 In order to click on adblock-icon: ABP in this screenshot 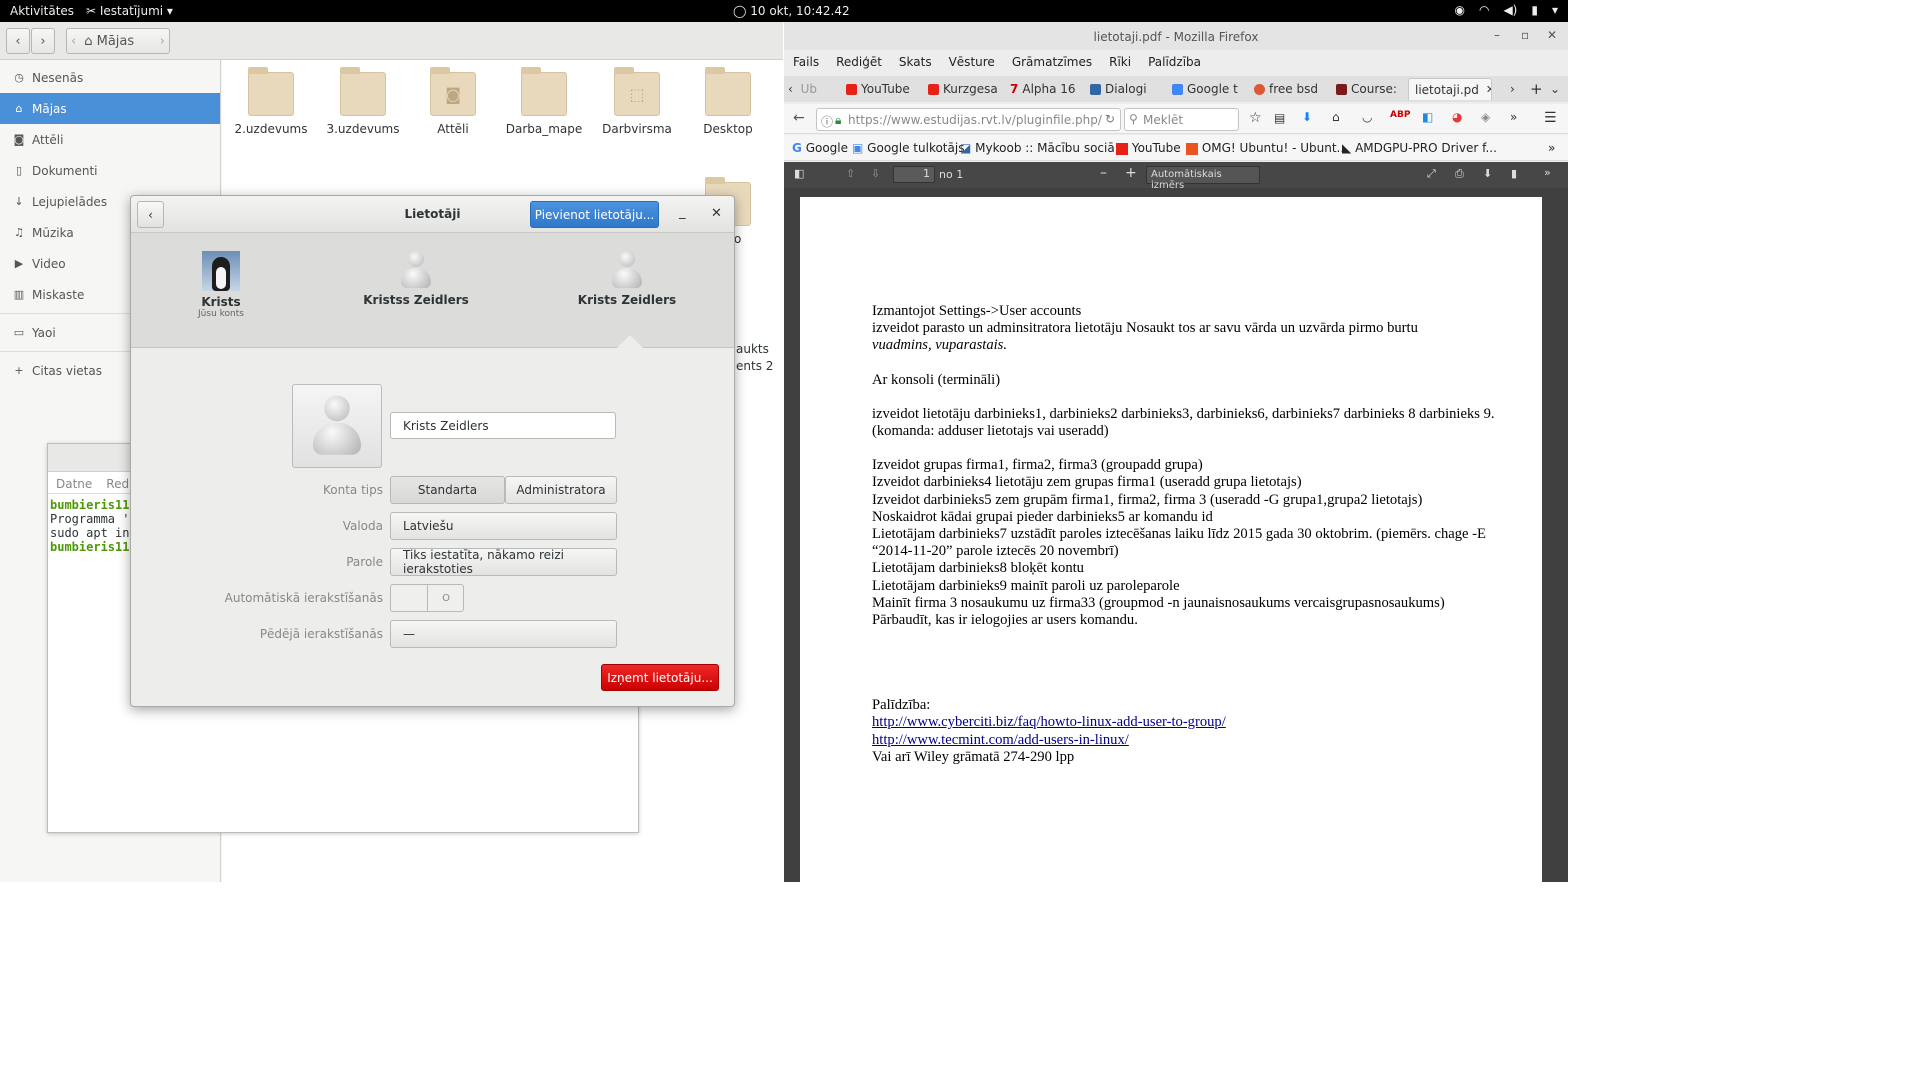, I will do `click(1400, 115)`.